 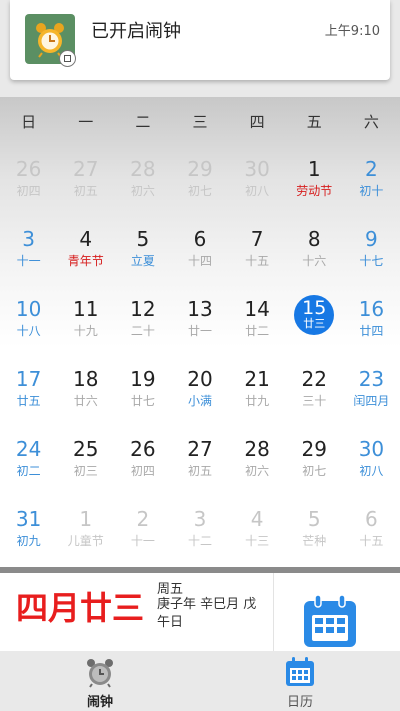 I want to click on day-cell: 12 二十, so click(x=142, y=327).